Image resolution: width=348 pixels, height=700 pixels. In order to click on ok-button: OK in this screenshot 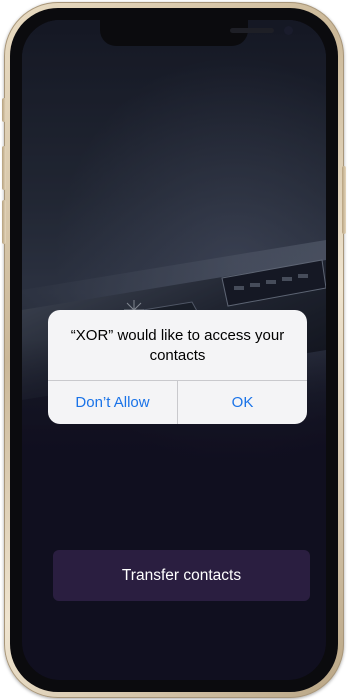, I will do `click(242, 402)`.